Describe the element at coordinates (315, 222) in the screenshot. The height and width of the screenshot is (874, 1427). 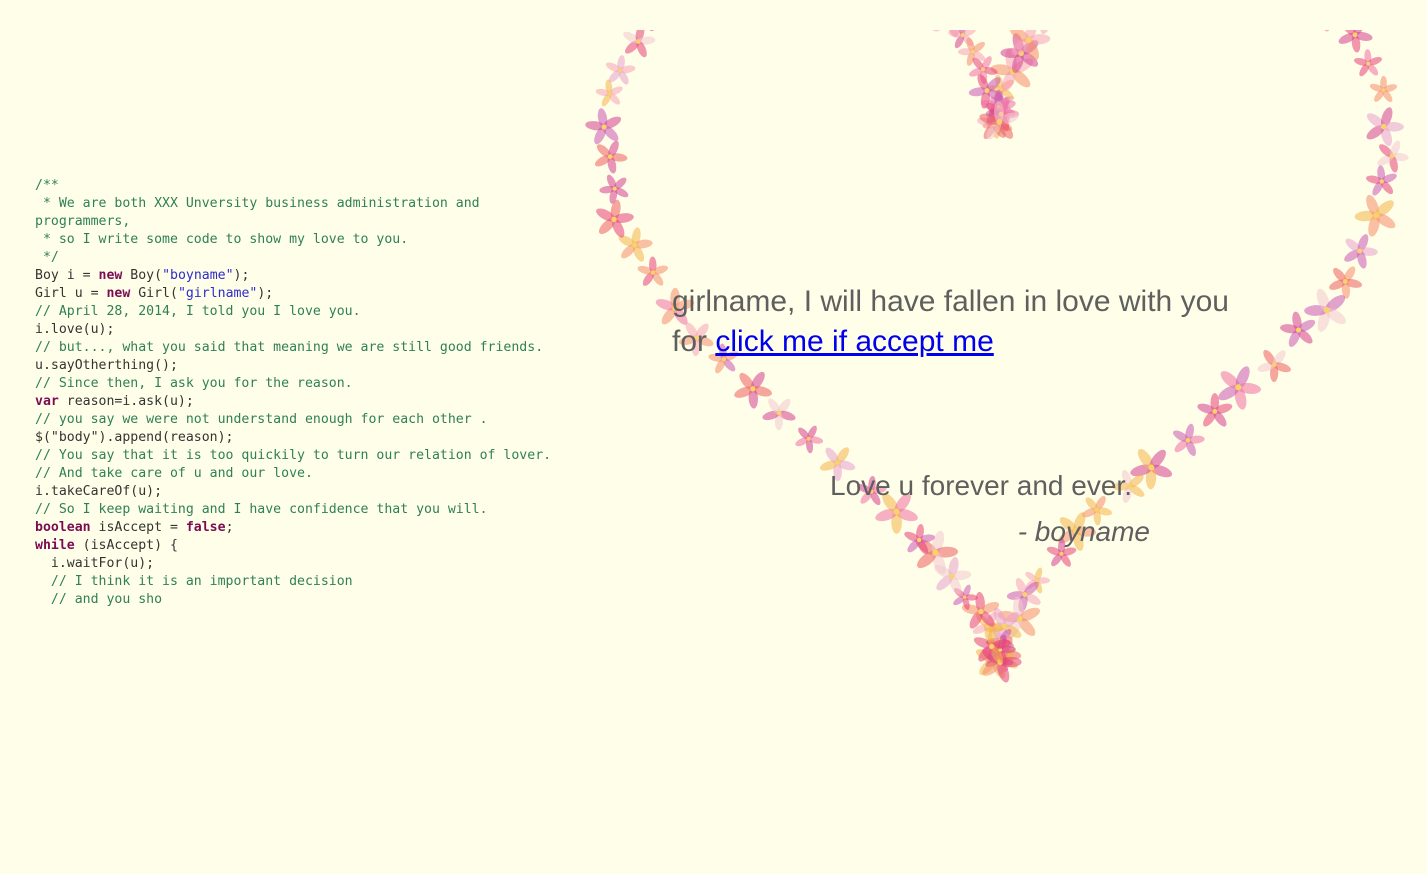
I see `code-line: programmers,` at that location.